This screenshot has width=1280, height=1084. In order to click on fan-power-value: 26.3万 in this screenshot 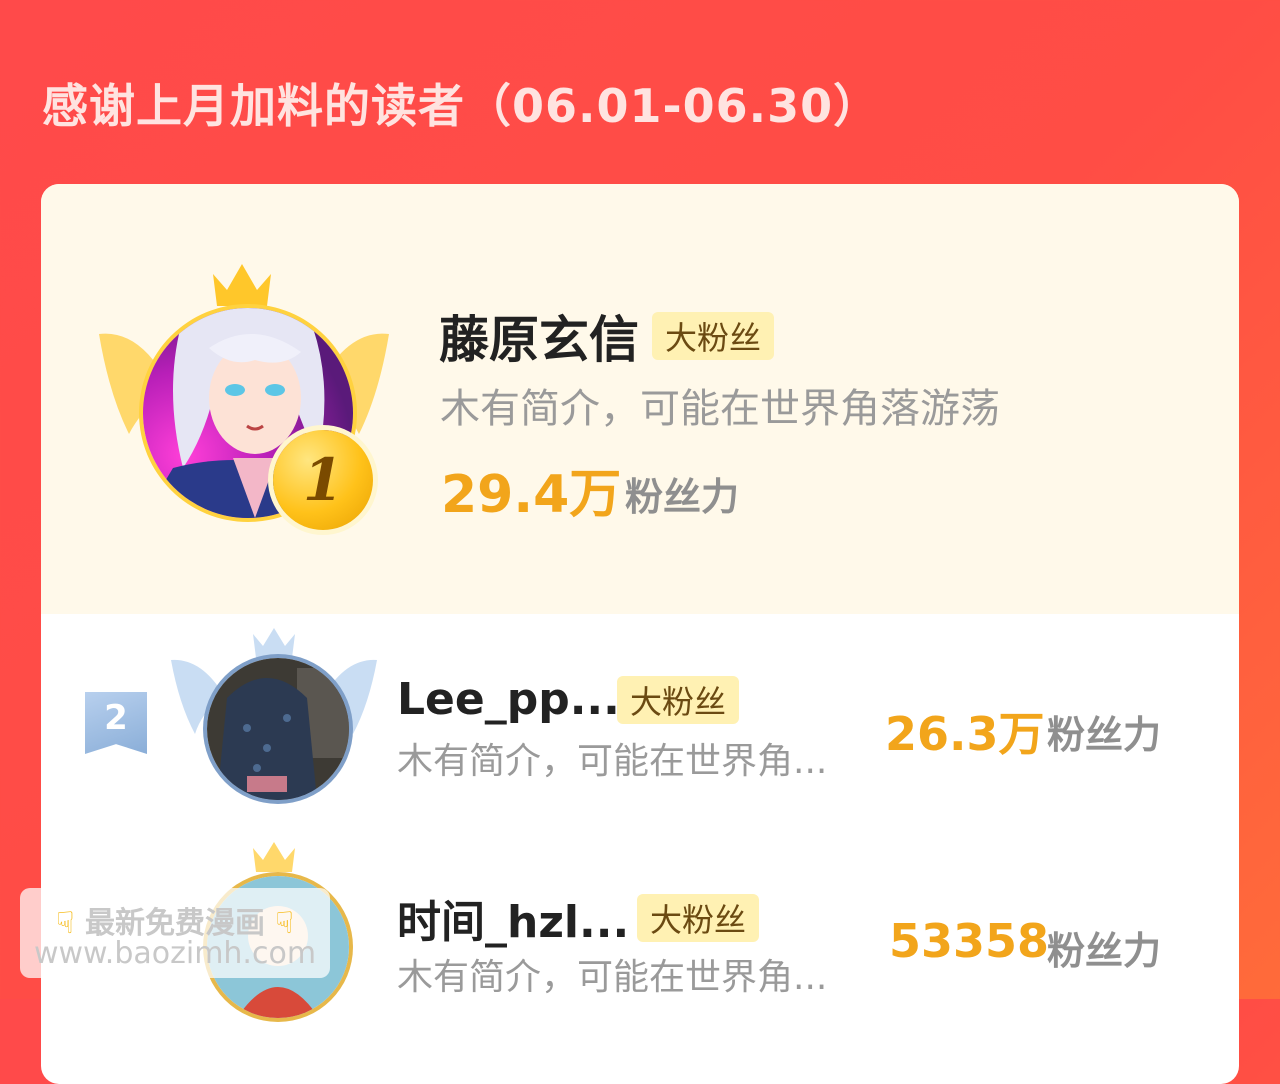, I will do `click(965, 734)`.